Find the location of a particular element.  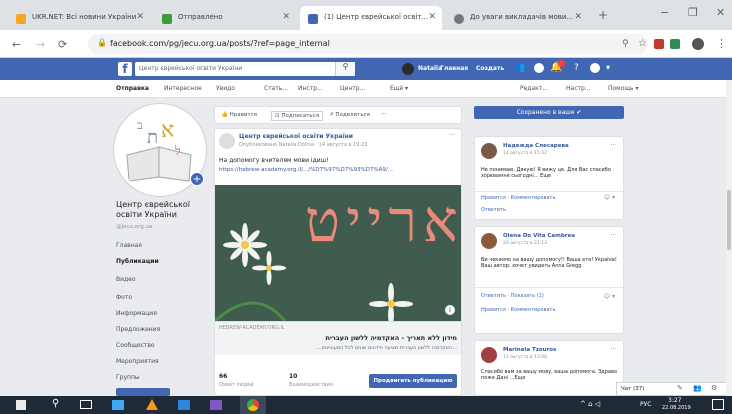

star-icon: ☆ is located at coordinates (642, 43).